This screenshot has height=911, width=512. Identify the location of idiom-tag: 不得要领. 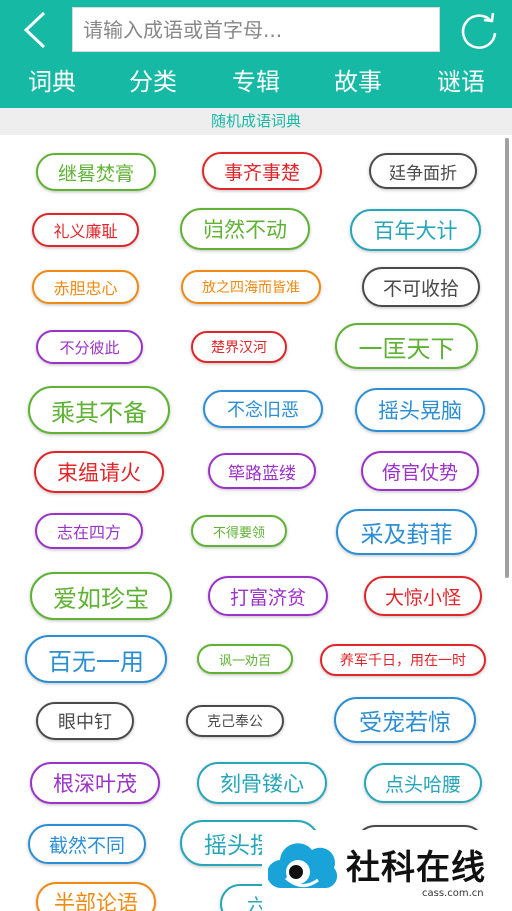
(239, 531).